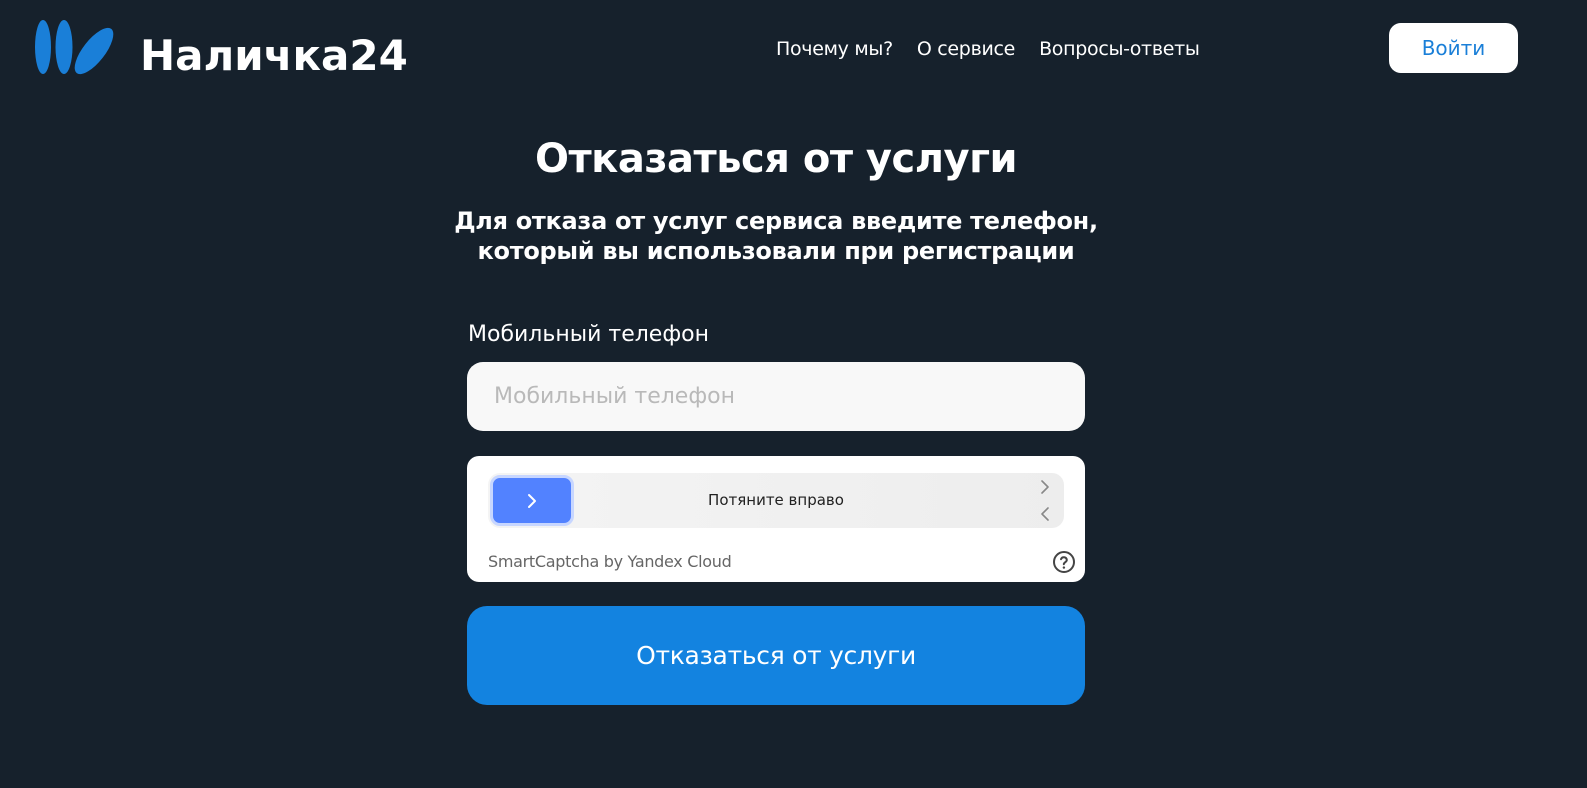 The height and width of the screenshot is (788, 1587). I want to click on captcha-slider-track: Потяните вправо, so click(776, 500).